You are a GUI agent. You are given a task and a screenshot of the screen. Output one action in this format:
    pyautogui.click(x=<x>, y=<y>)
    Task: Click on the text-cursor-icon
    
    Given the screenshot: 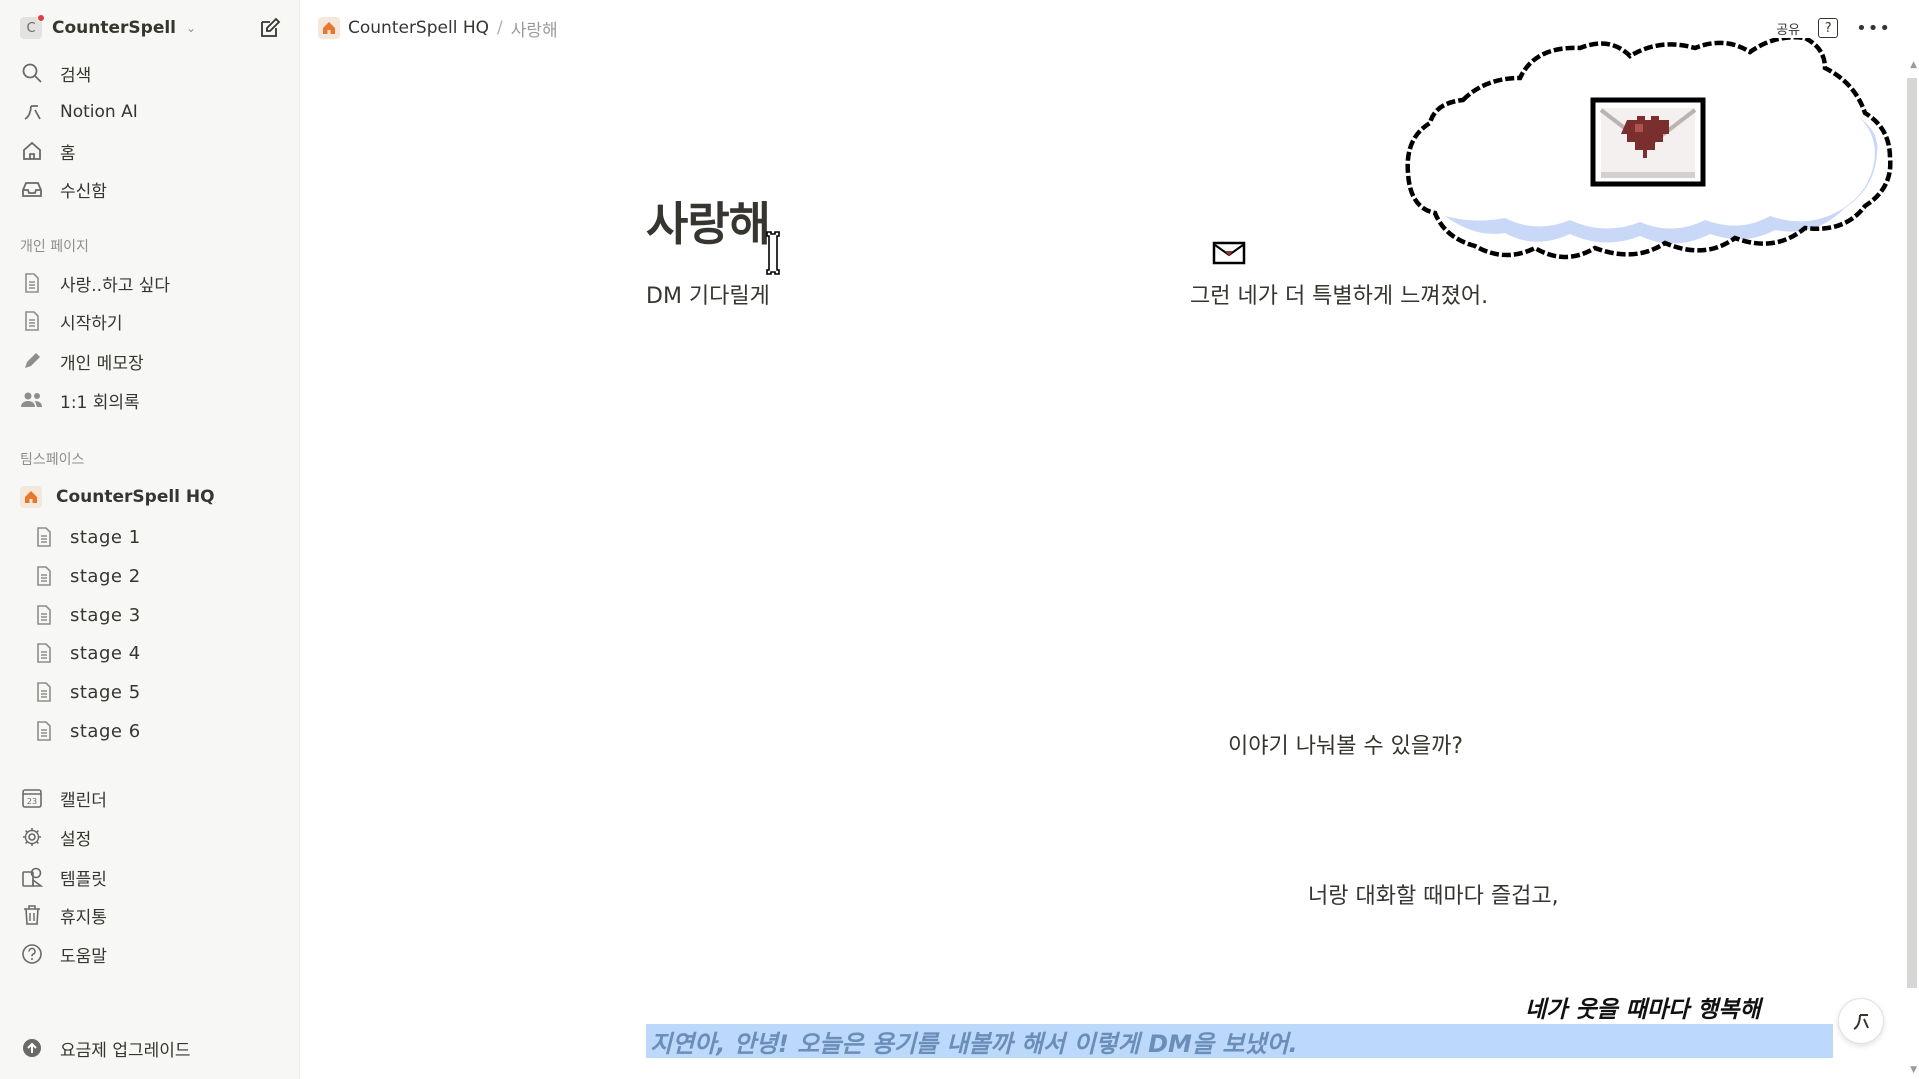 What is the action you would take?
    pyautogui.click(x=773, y=253)
    